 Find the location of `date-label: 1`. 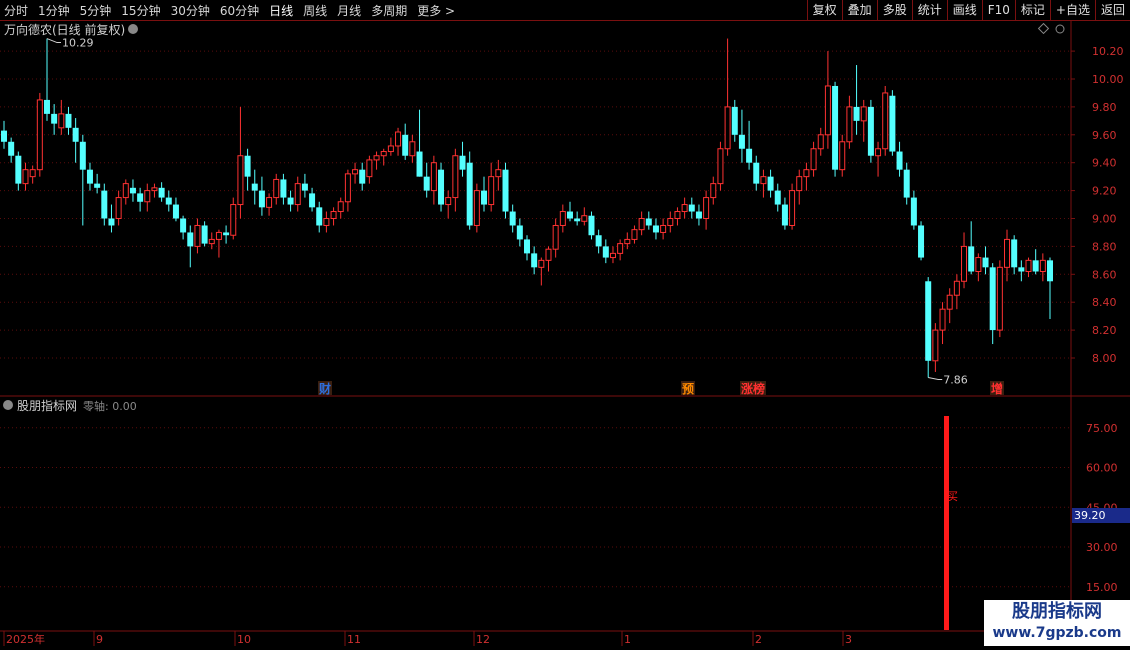

date-label: 1 is located at coordinates (627, 639).